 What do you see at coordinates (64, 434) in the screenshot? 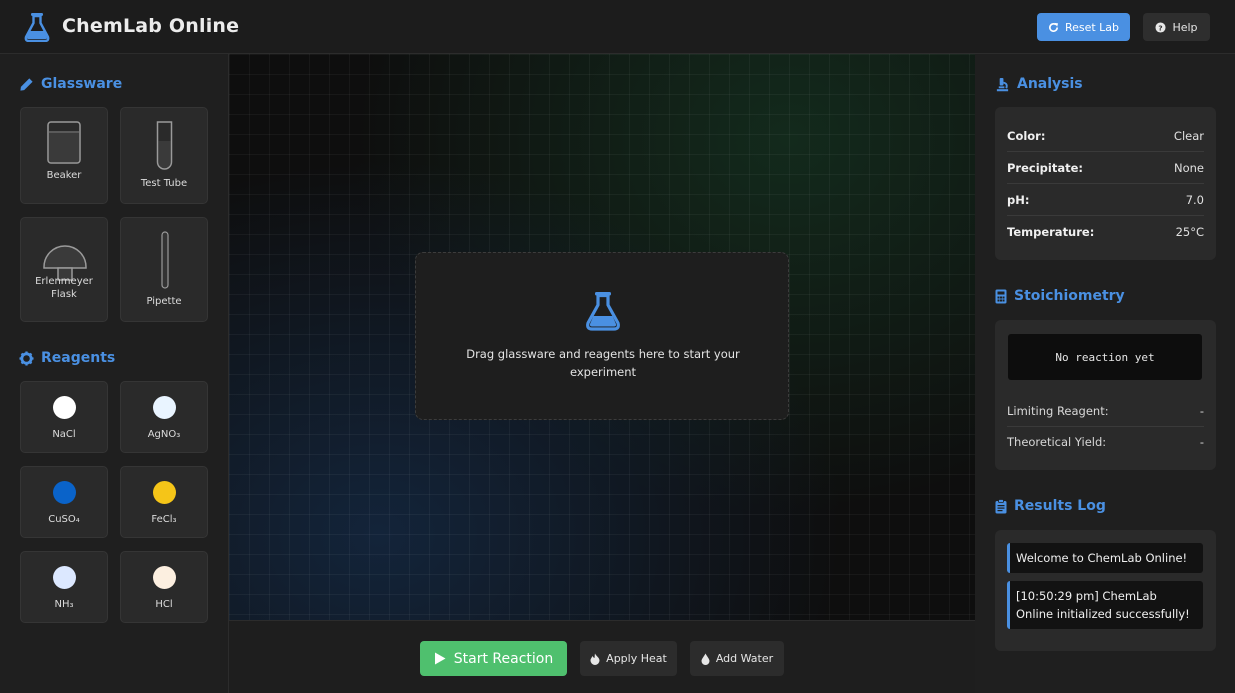
I see `reagent-label: NaCl` at bounding box center [64, 434].